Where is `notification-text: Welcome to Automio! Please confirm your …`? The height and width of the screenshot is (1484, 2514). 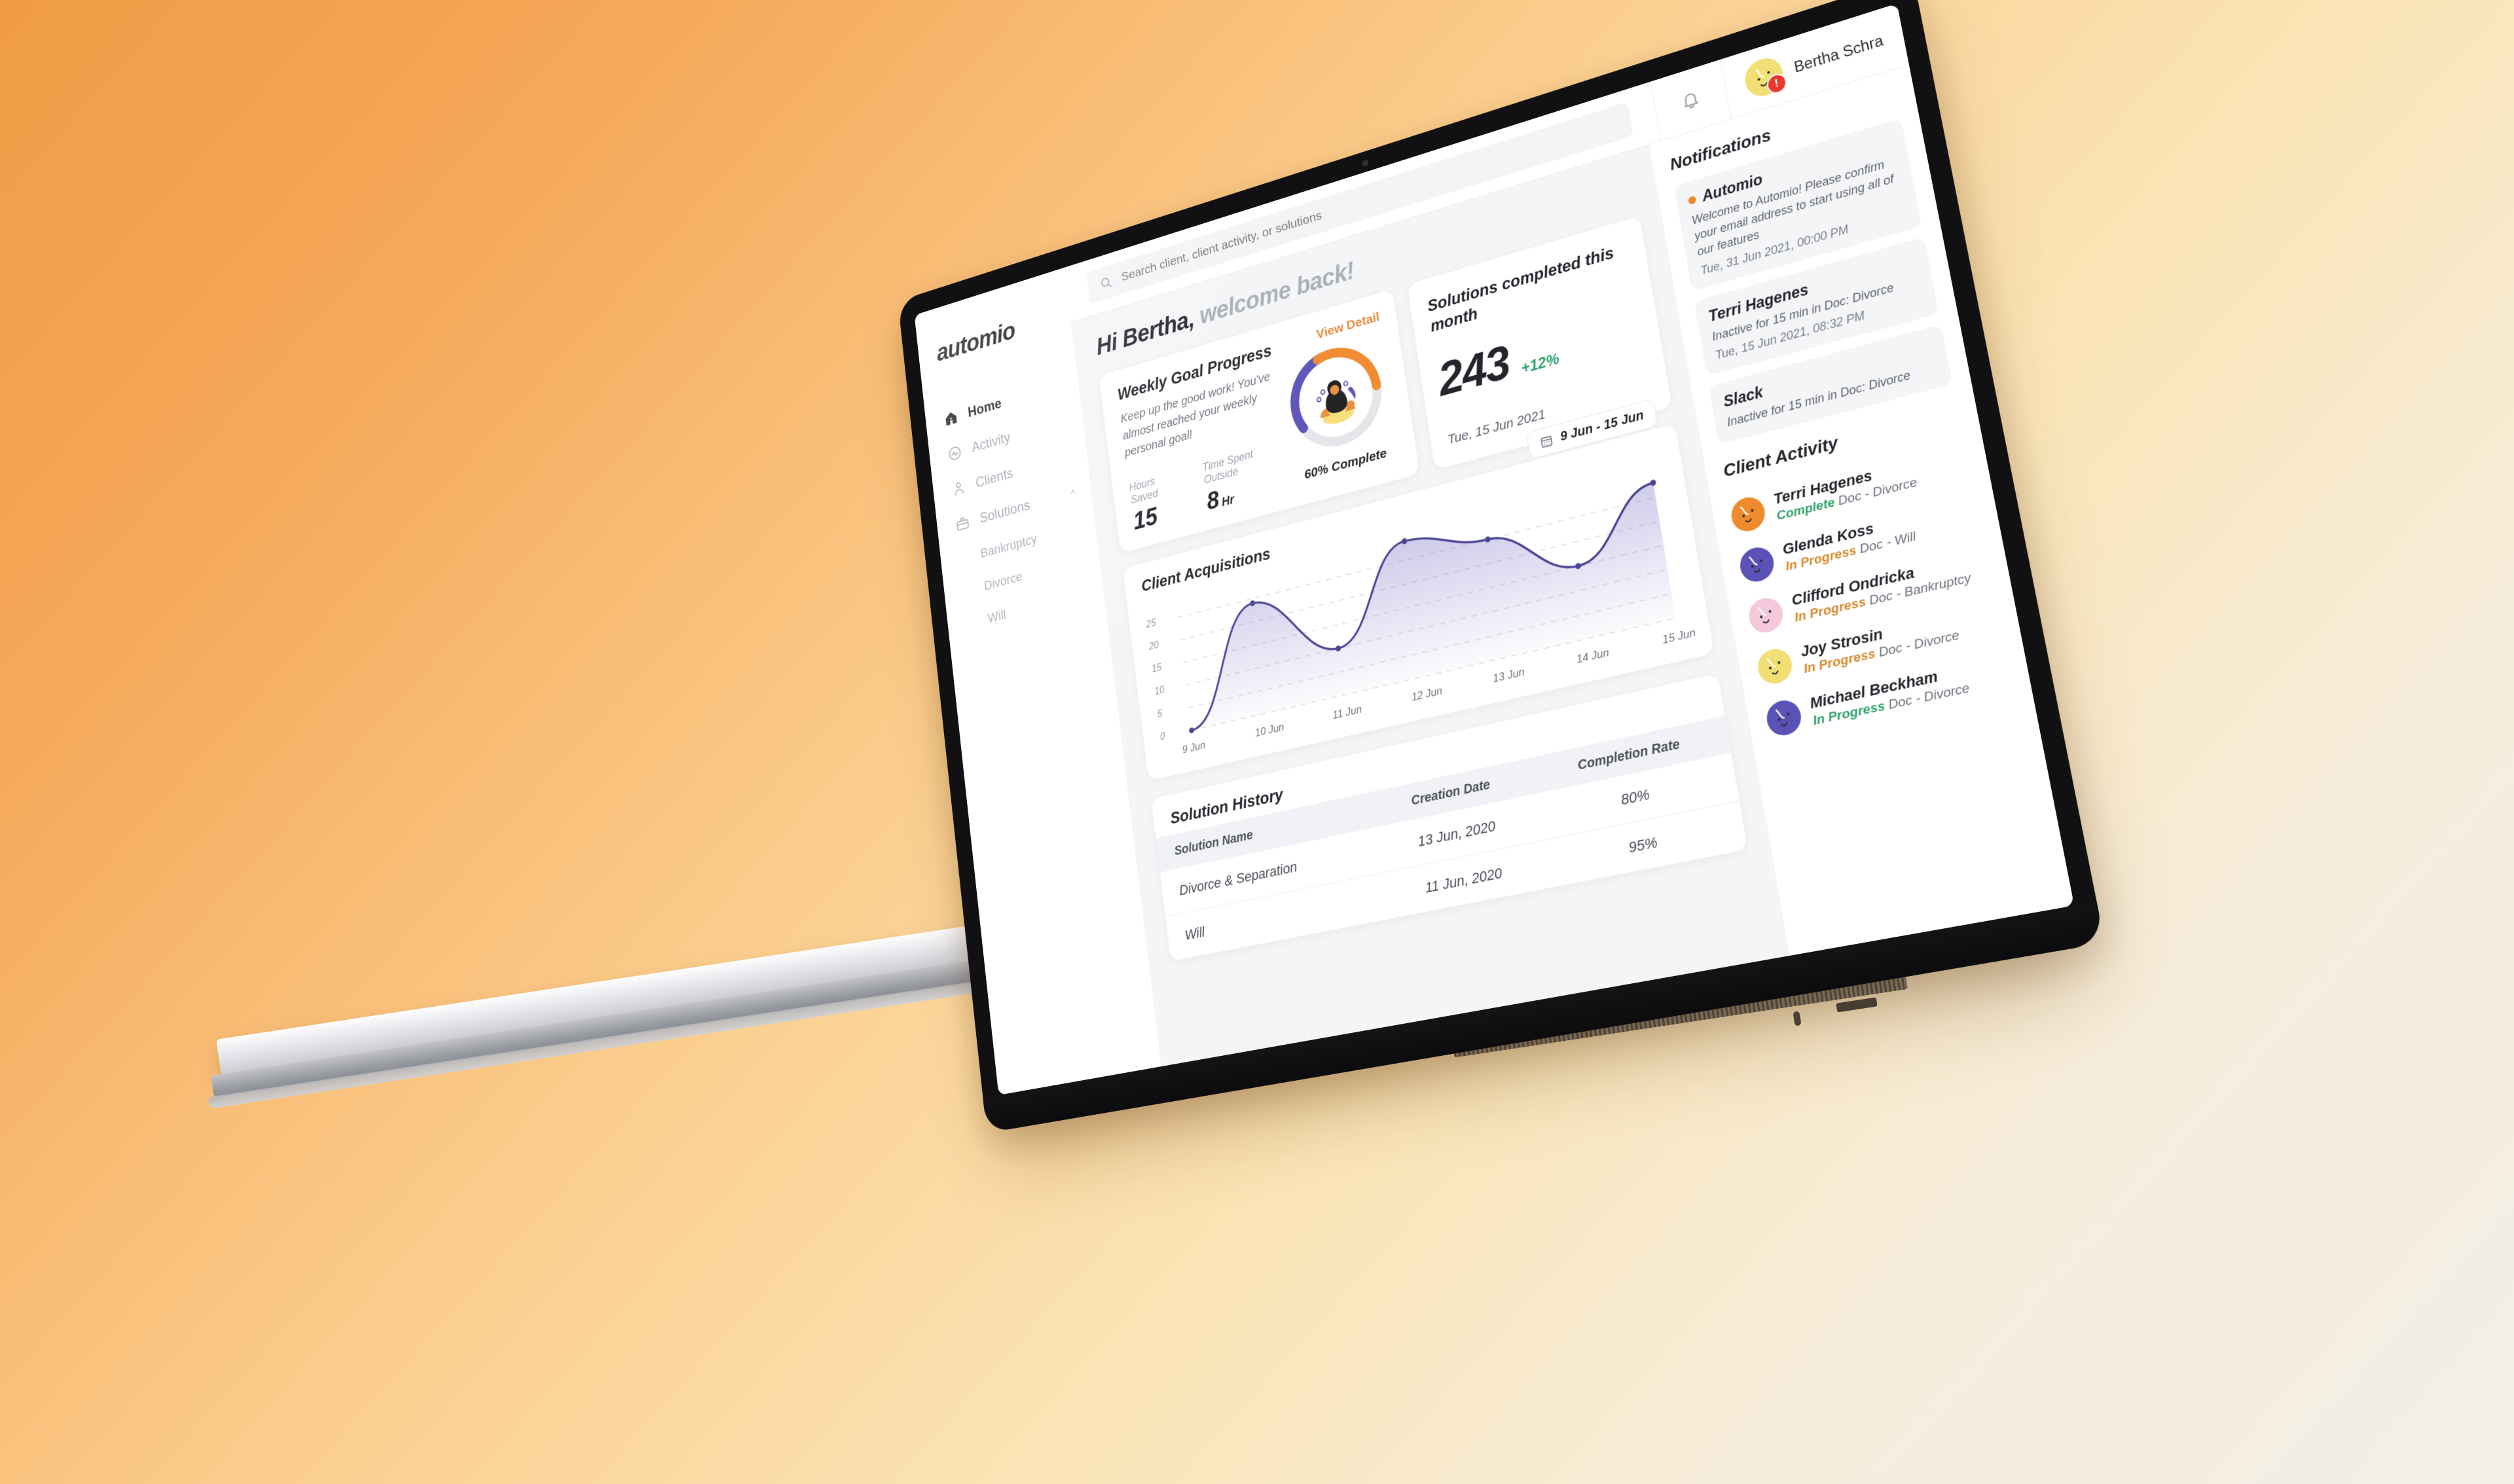 notification-text: Welcome to Automio! Please confirm your … is located at coordinates (1792, 208).